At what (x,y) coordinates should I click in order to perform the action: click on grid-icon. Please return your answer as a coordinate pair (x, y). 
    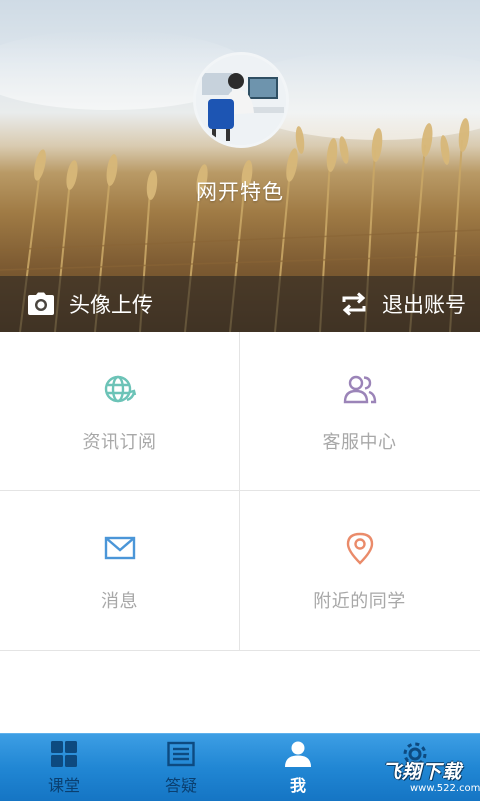
    Looking at the image, I should click on (64, 754).